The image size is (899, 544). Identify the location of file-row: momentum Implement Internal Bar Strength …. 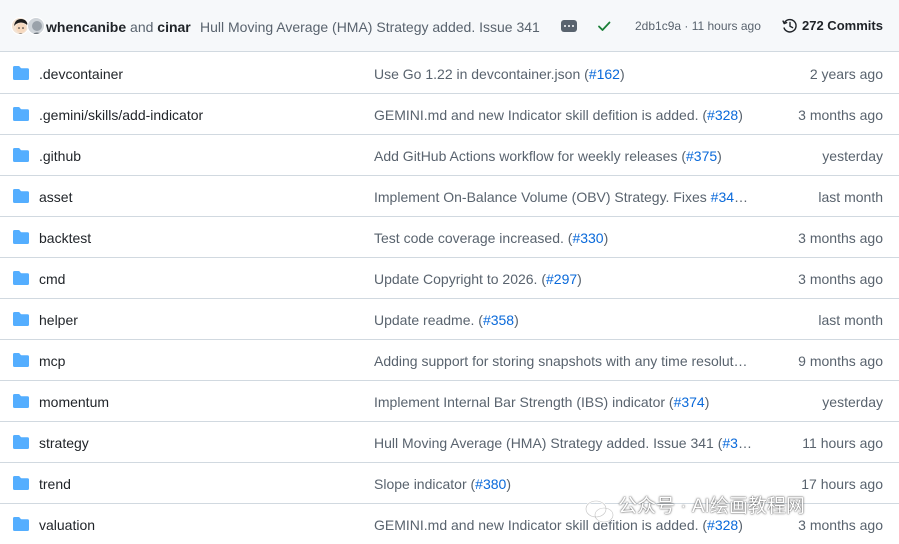
(449, 400).